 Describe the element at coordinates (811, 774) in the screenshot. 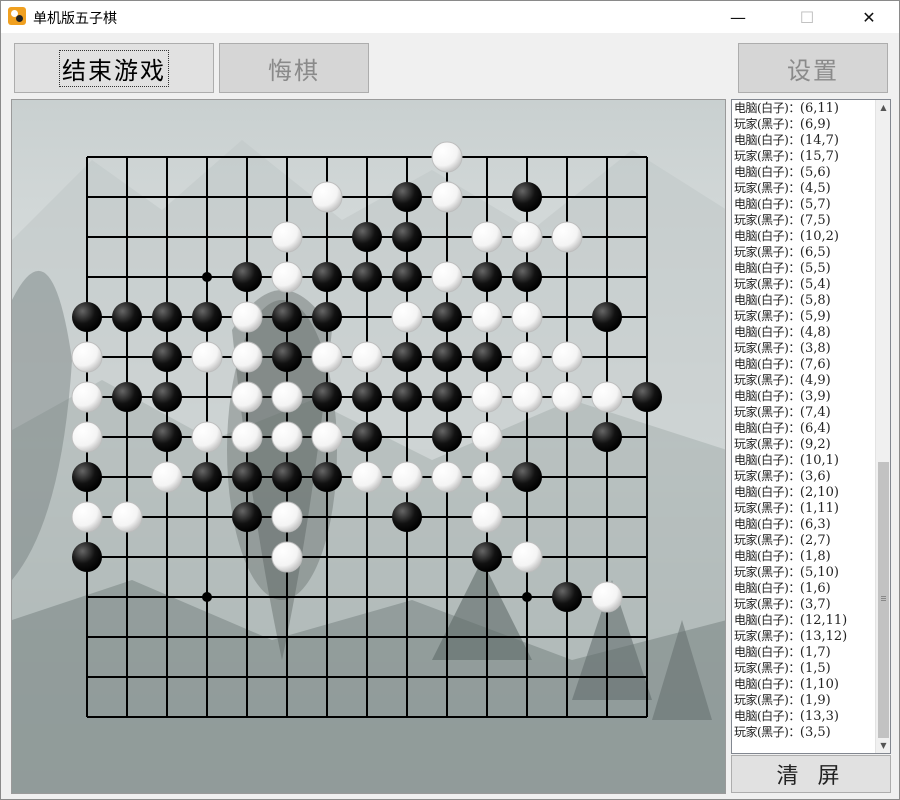

I see `clear-screen-button: 清 屏` at that location.